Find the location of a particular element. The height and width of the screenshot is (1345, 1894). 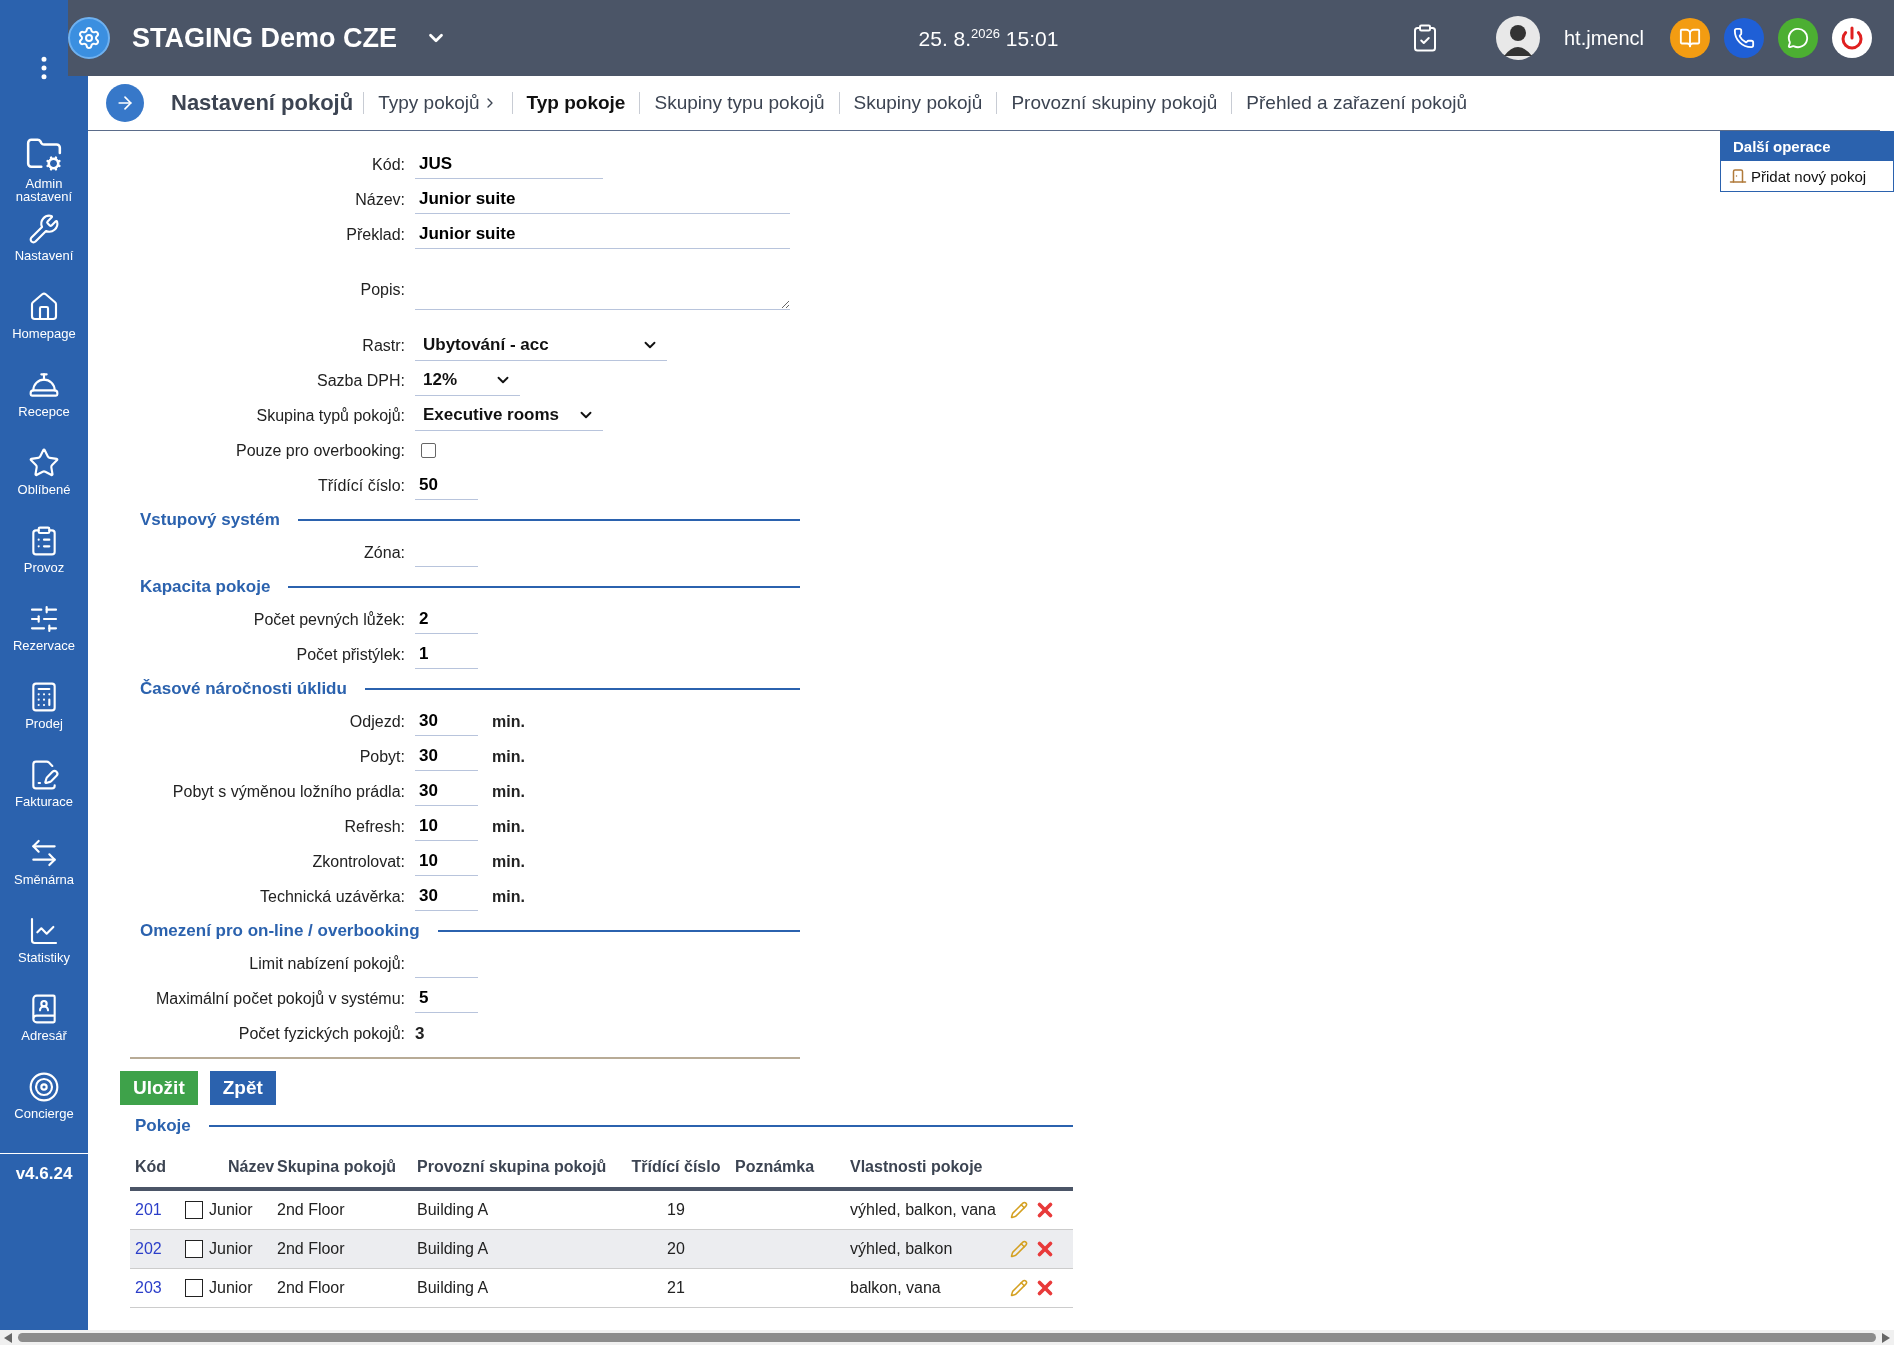

chat-button is located at coordinates (1798, 38).